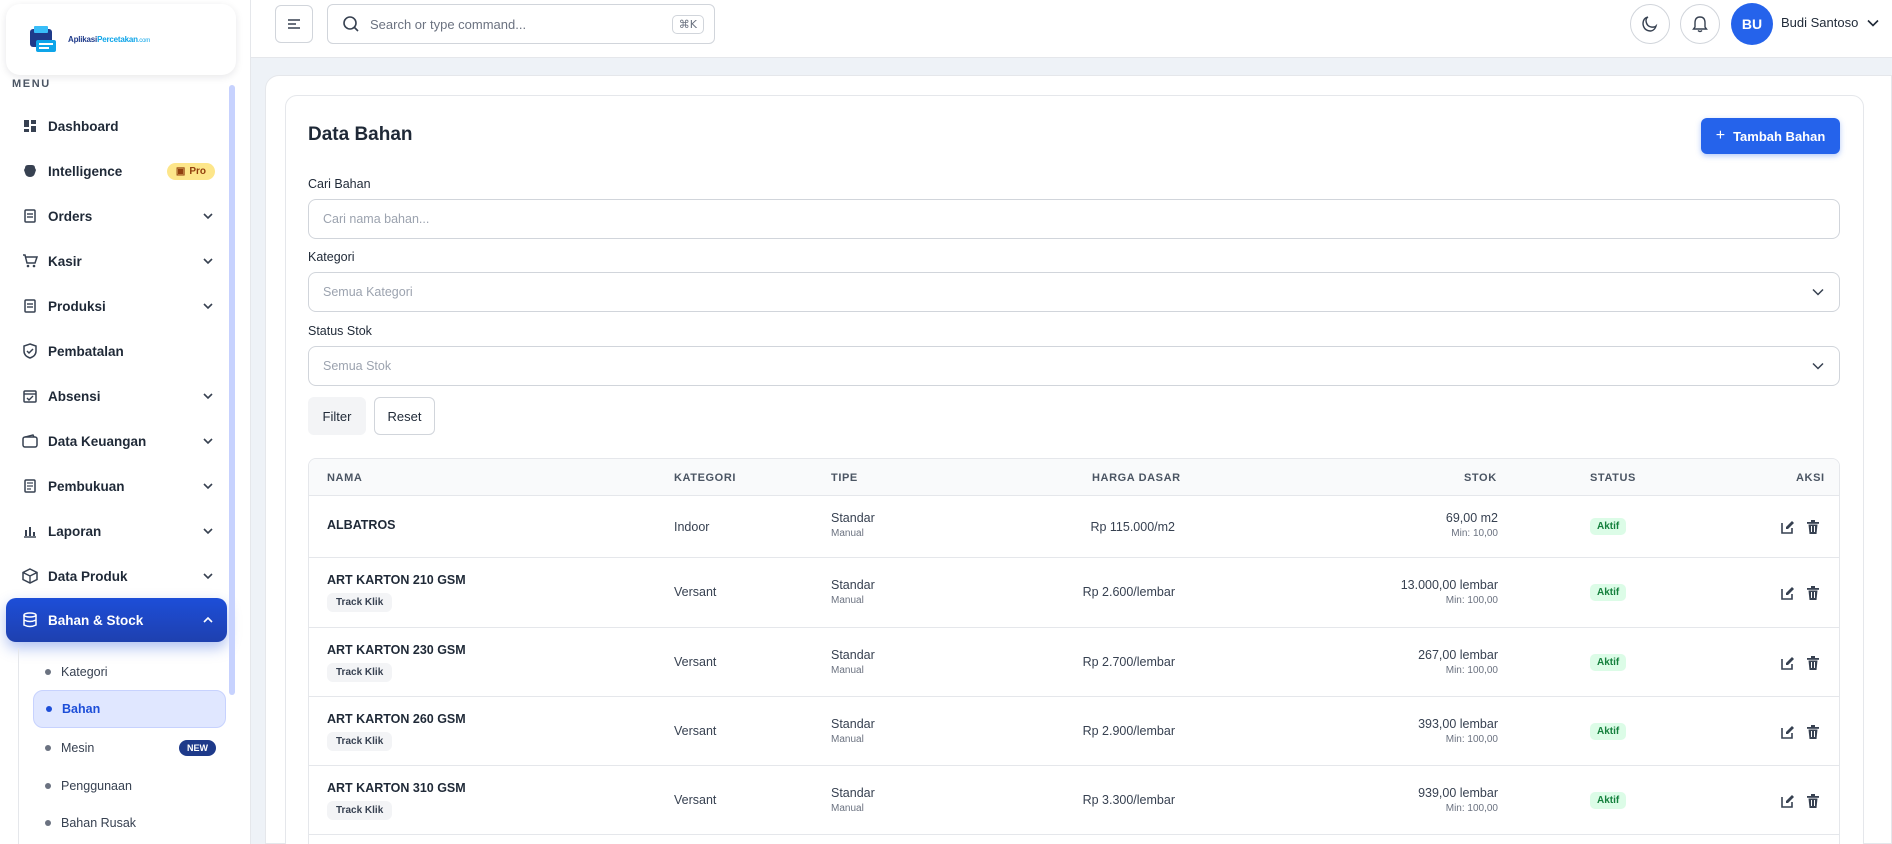 The width and height of the screenshot is (1892, 844). What do you see at coordinates (695, 731) in the screenshot?
I see `material-category: Versant` at bounding box center [695, 731].